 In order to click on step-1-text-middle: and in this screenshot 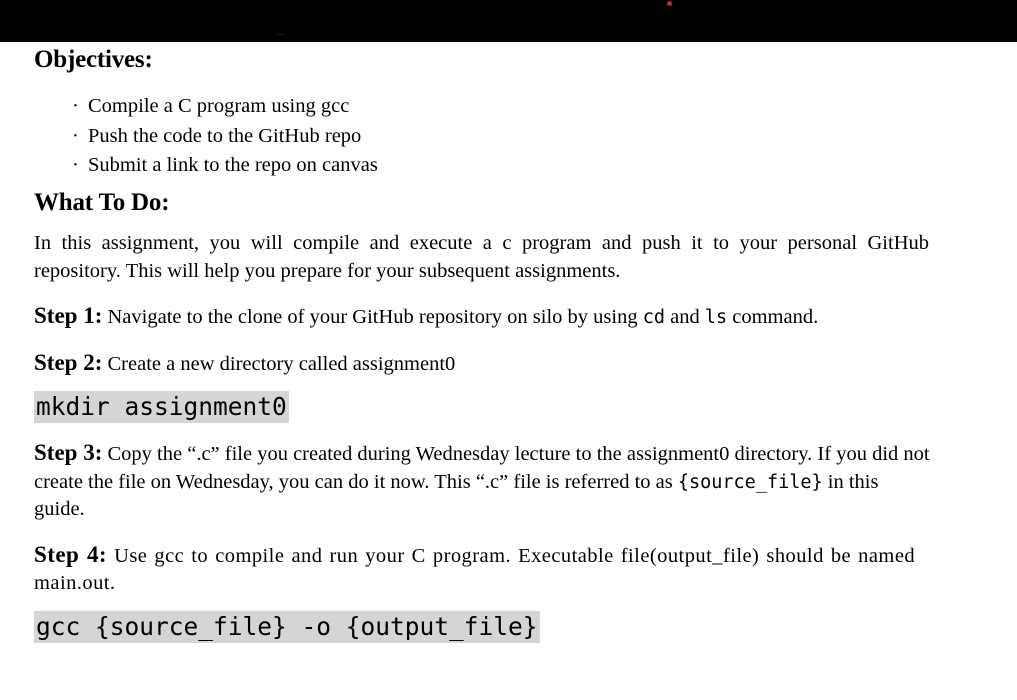, I will do `click(684, 317)`.